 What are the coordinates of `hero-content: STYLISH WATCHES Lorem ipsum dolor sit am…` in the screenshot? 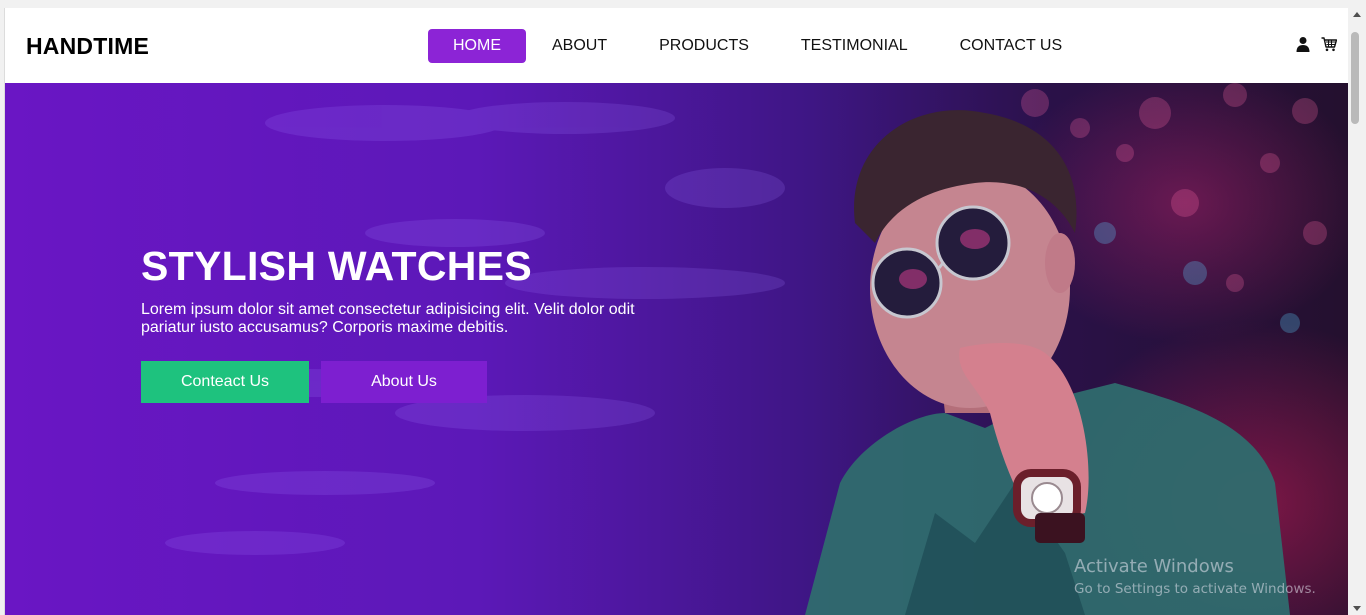 It's located at (401, 323).